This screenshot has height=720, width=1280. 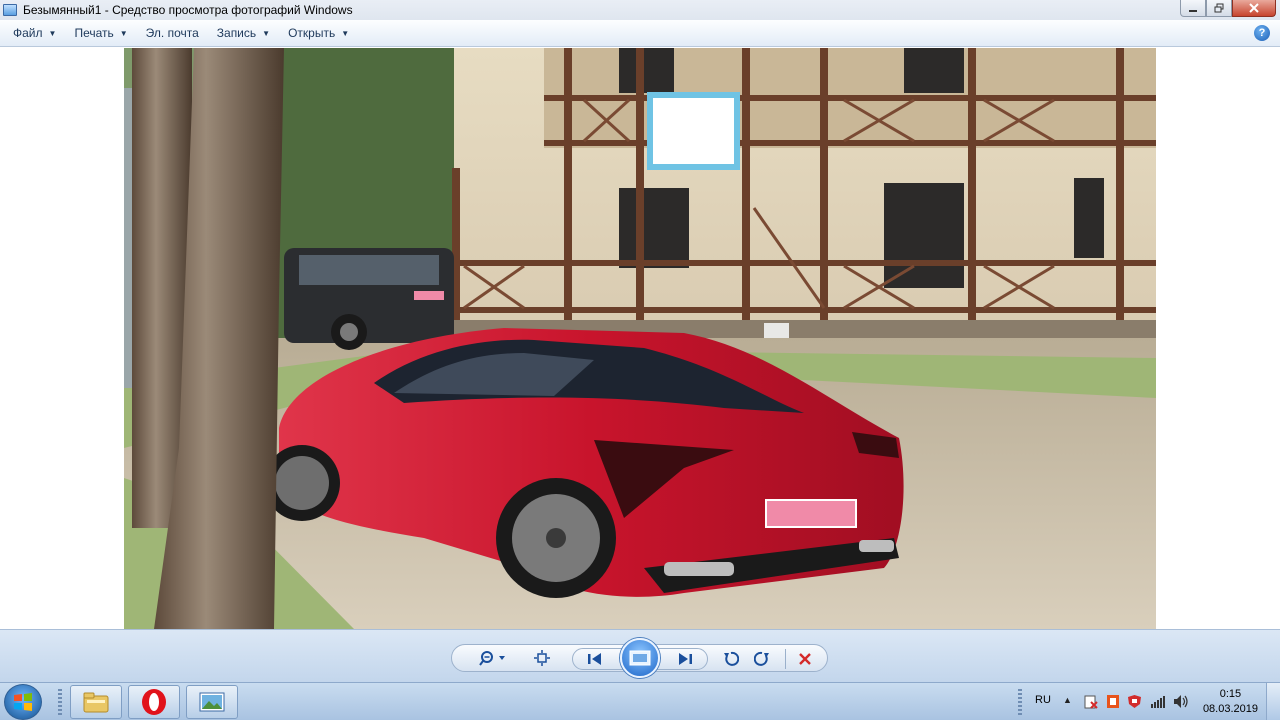 What do you see at coordinates (1181, 701) in the screenshot?
I see `volume-icon` at bounding box center [1181, 701].